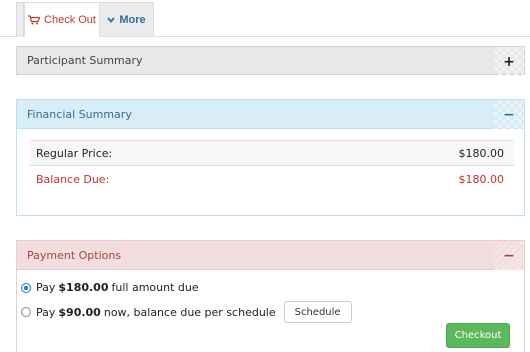 Image resolution: width=530 pixels, height=352 pixels. What do you see at coordinates (111, 19) in the screenshot?
I see `chevron-down-icon` at bounding box center [111, 19].